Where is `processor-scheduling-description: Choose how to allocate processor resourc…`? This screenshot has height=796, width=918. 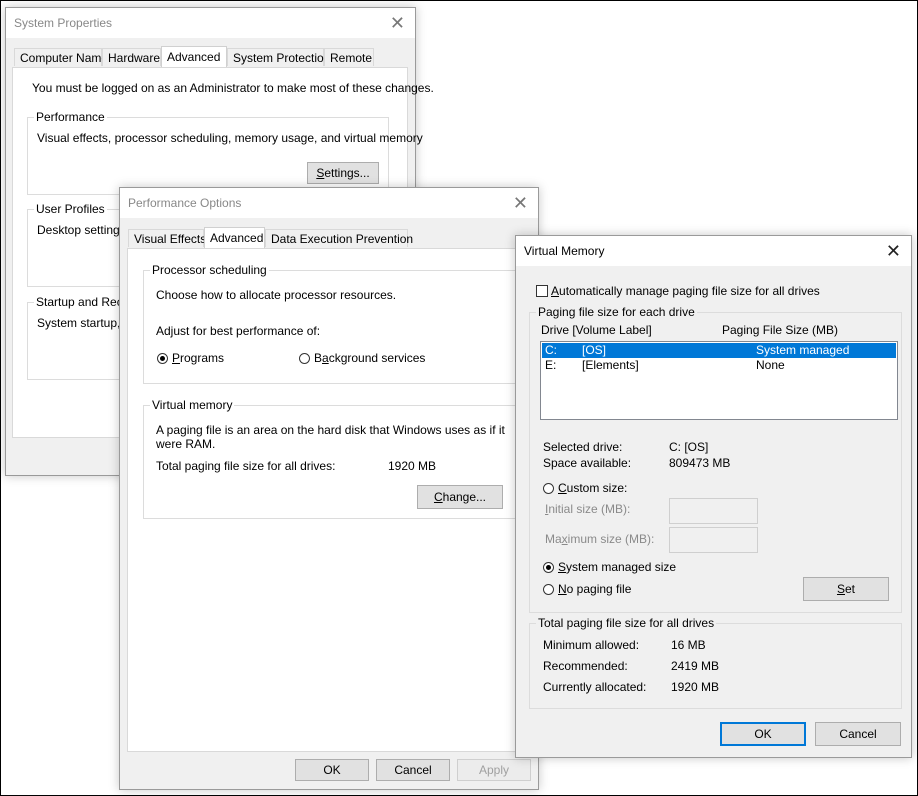
processor-scheduling-description: Choose how to allocate processor resourc… is located at coordinates (276, 295).